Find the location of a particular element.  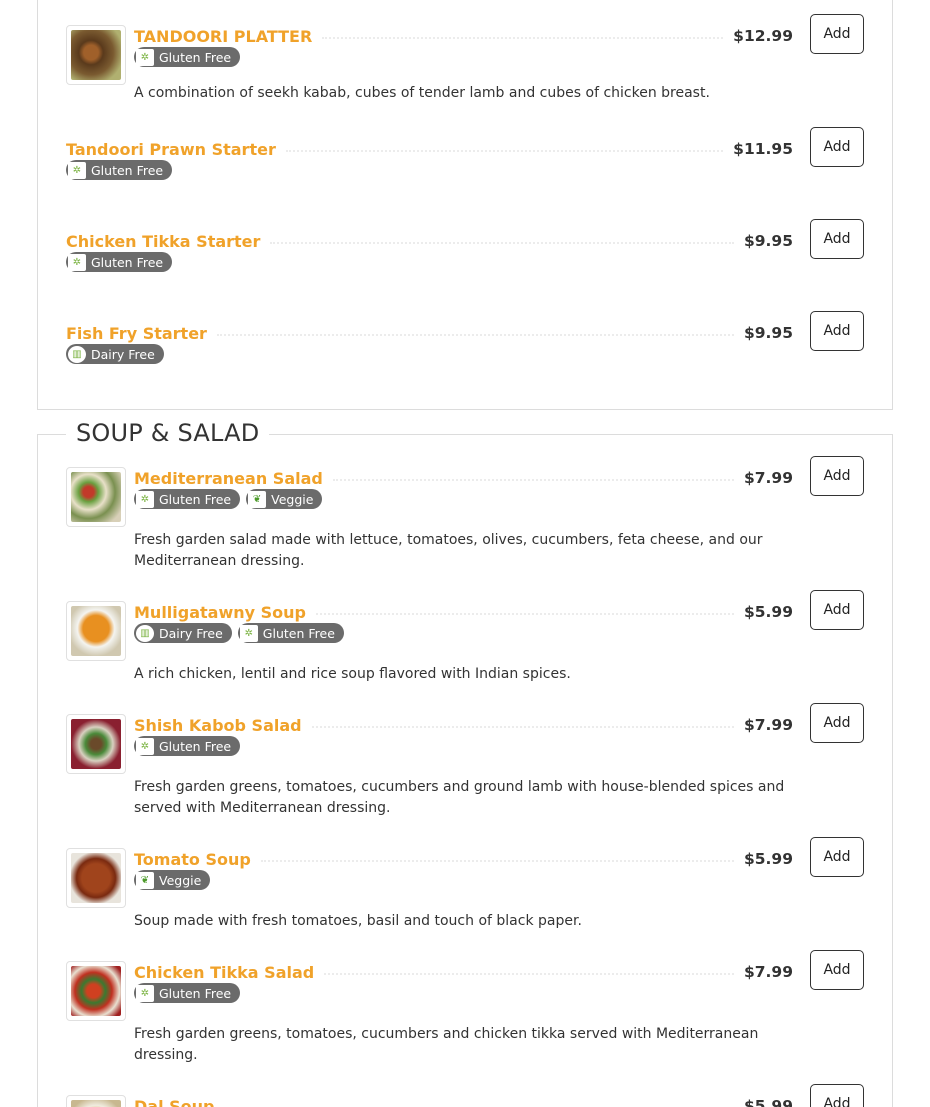

item-name-row: Mediterranean Salad $7.99 is located at coordinates (463, 478).